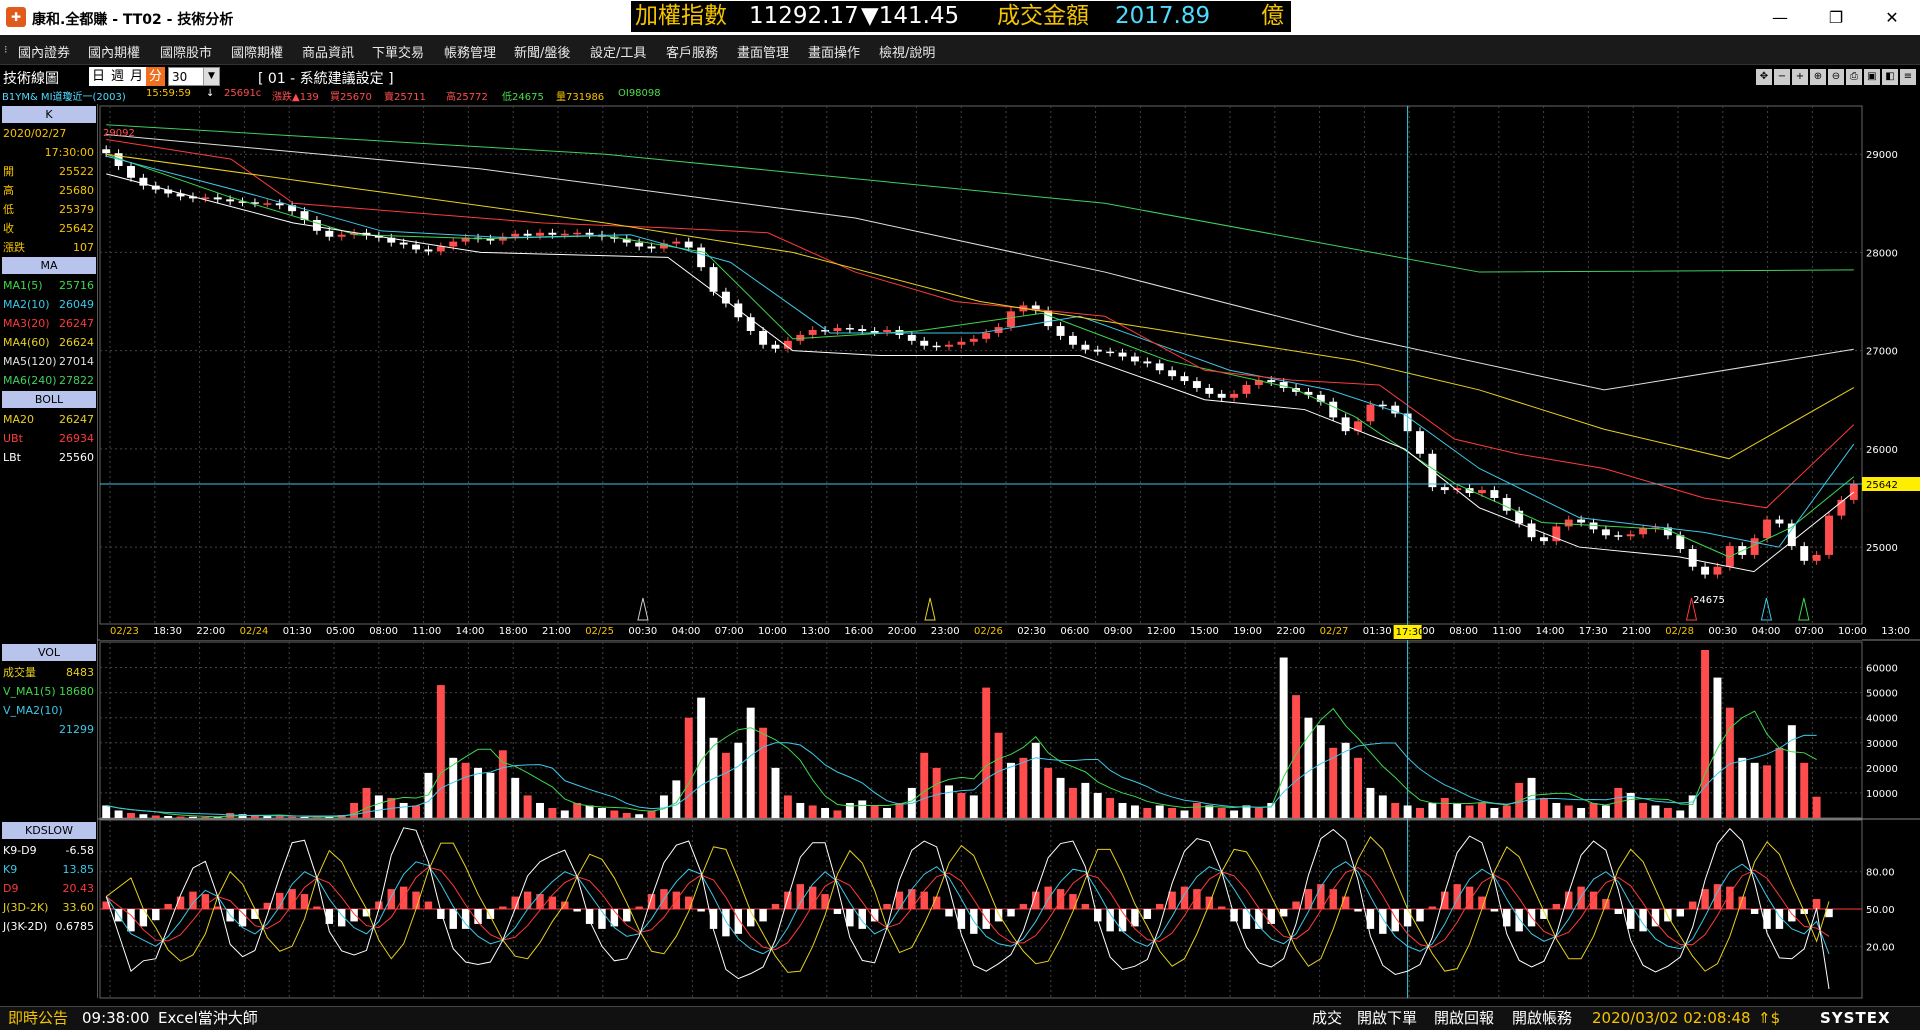  Describe the element at coordinates (1709, 600) in the screenshot. I see `low-price-label: 24675` at that location.